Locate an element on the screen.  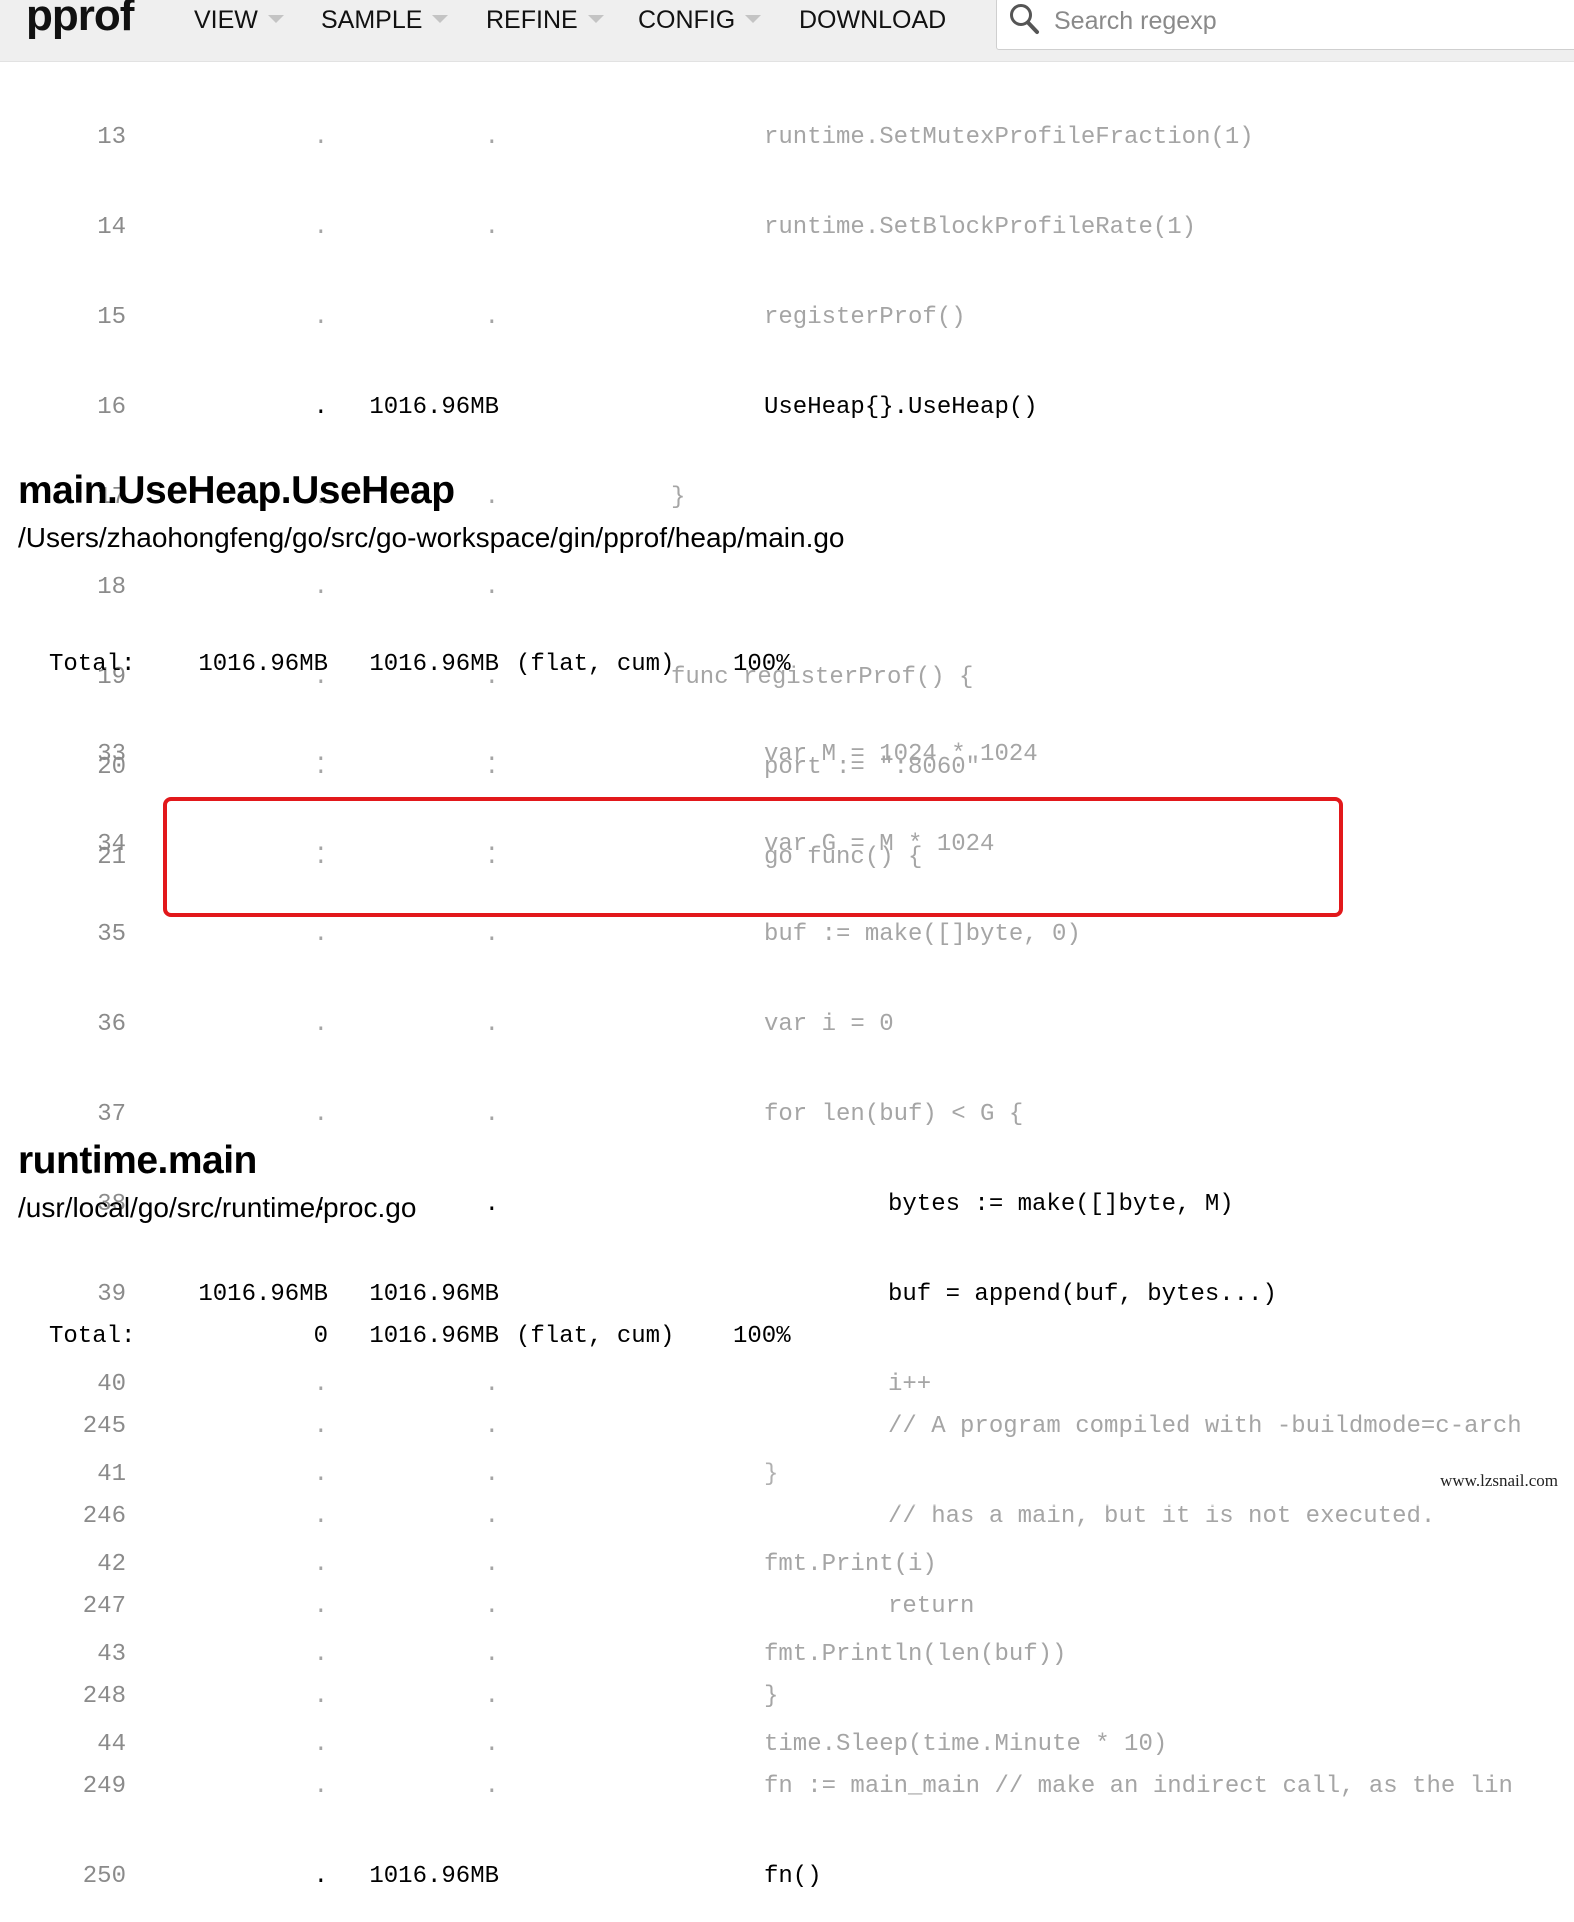
function-title: main.UseHeap.UseHeap is located at coordinates (236, 490).